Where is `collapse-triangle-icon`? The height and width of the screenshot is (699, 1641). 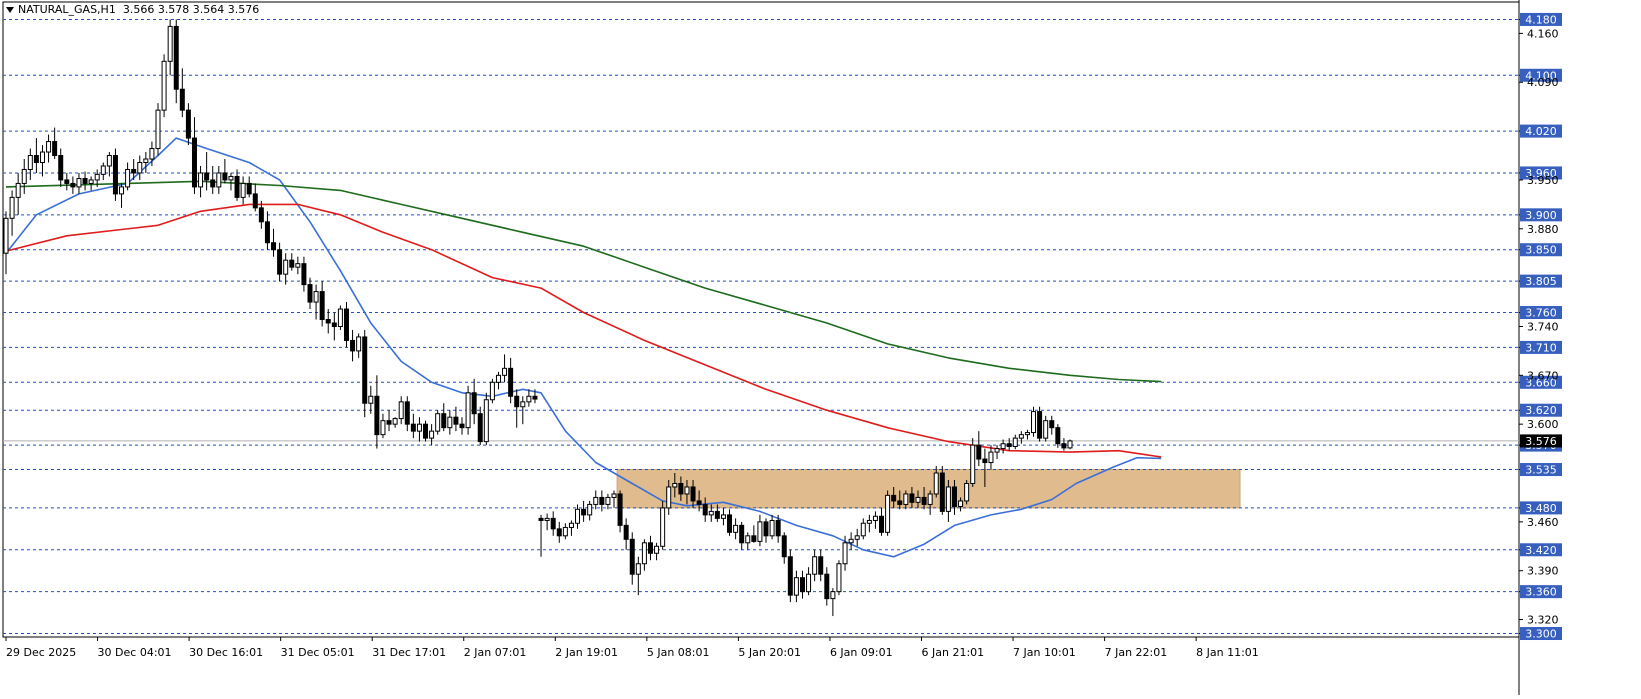
collapse-triangle-icon is located at coordinates (10, 10).